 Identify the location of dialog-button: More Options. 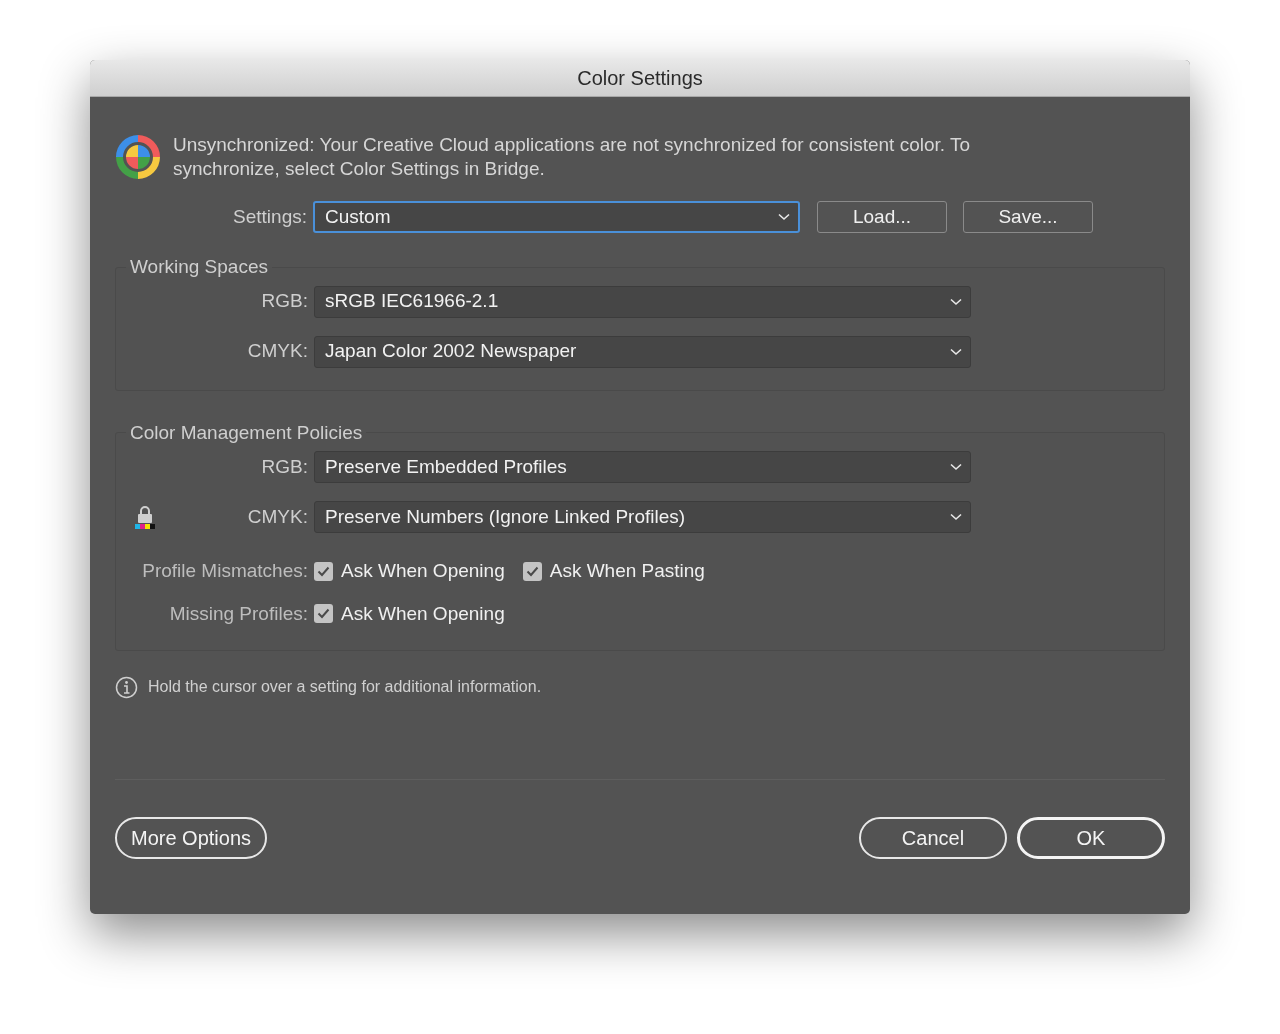
(191, 838).